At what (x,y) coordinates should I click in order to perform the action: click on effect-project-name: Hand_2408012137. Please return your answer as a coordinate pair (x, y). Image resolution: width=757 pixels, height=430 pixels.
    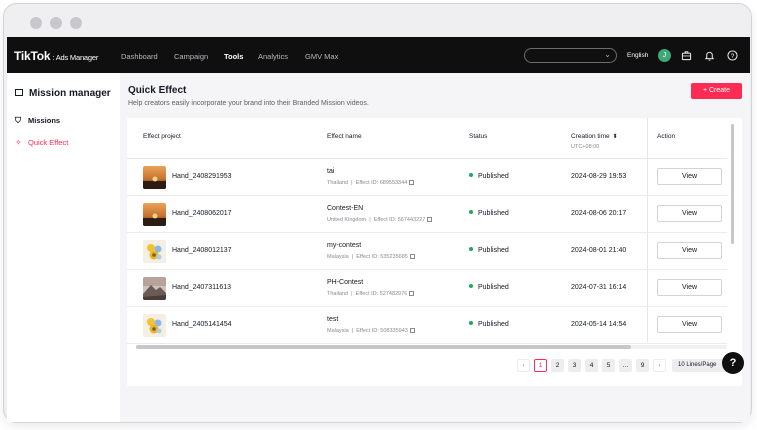
    Looking at the image, I should click on (202, 250).